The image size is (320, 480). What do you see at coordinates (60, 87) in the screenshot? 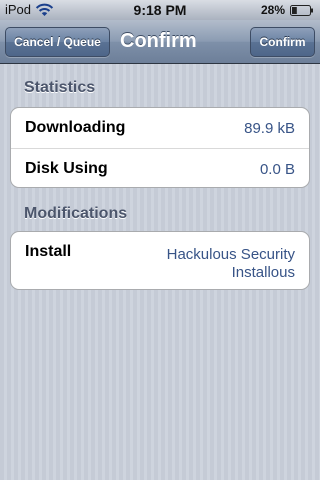
I see `statistics-header: Statistics` at bounding box center [60, 87].